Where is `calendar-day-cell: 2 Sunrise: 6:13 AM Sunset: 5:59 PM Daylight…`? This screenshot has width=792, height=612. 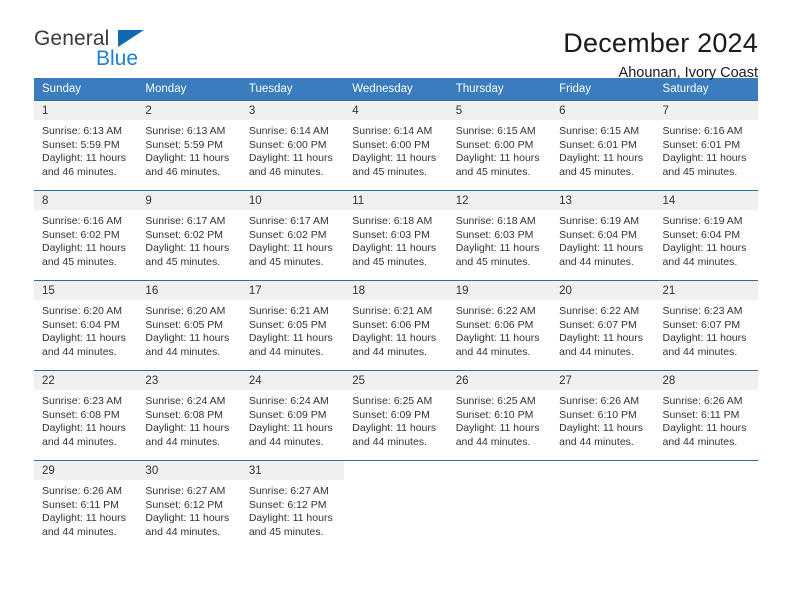 calendar-day-cell: 2 Sunrise: 6:13 AM Sunset: 5:59 PM Daylight… is located at coordinates (189, 145).